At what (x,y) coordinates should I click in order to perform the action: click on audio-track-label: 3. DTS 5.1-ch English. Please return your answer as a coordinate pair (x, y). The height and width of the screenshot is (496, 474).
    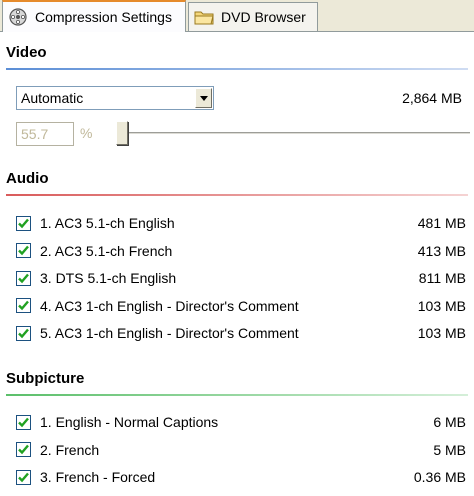
    Looking at the image, I should click on (108, 278).